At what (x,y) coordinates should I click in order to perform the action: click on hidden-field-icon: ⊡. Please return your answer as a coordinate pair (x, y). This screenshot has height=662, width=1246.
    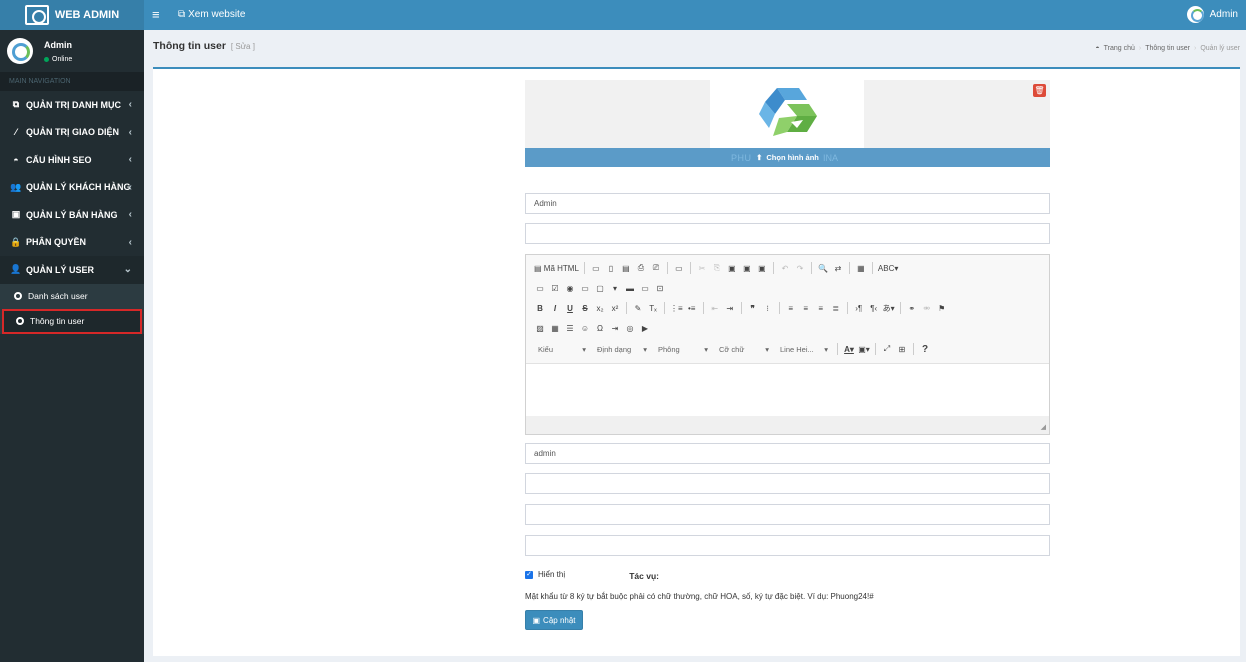
    Looking at the image, I should click on (660, 288).